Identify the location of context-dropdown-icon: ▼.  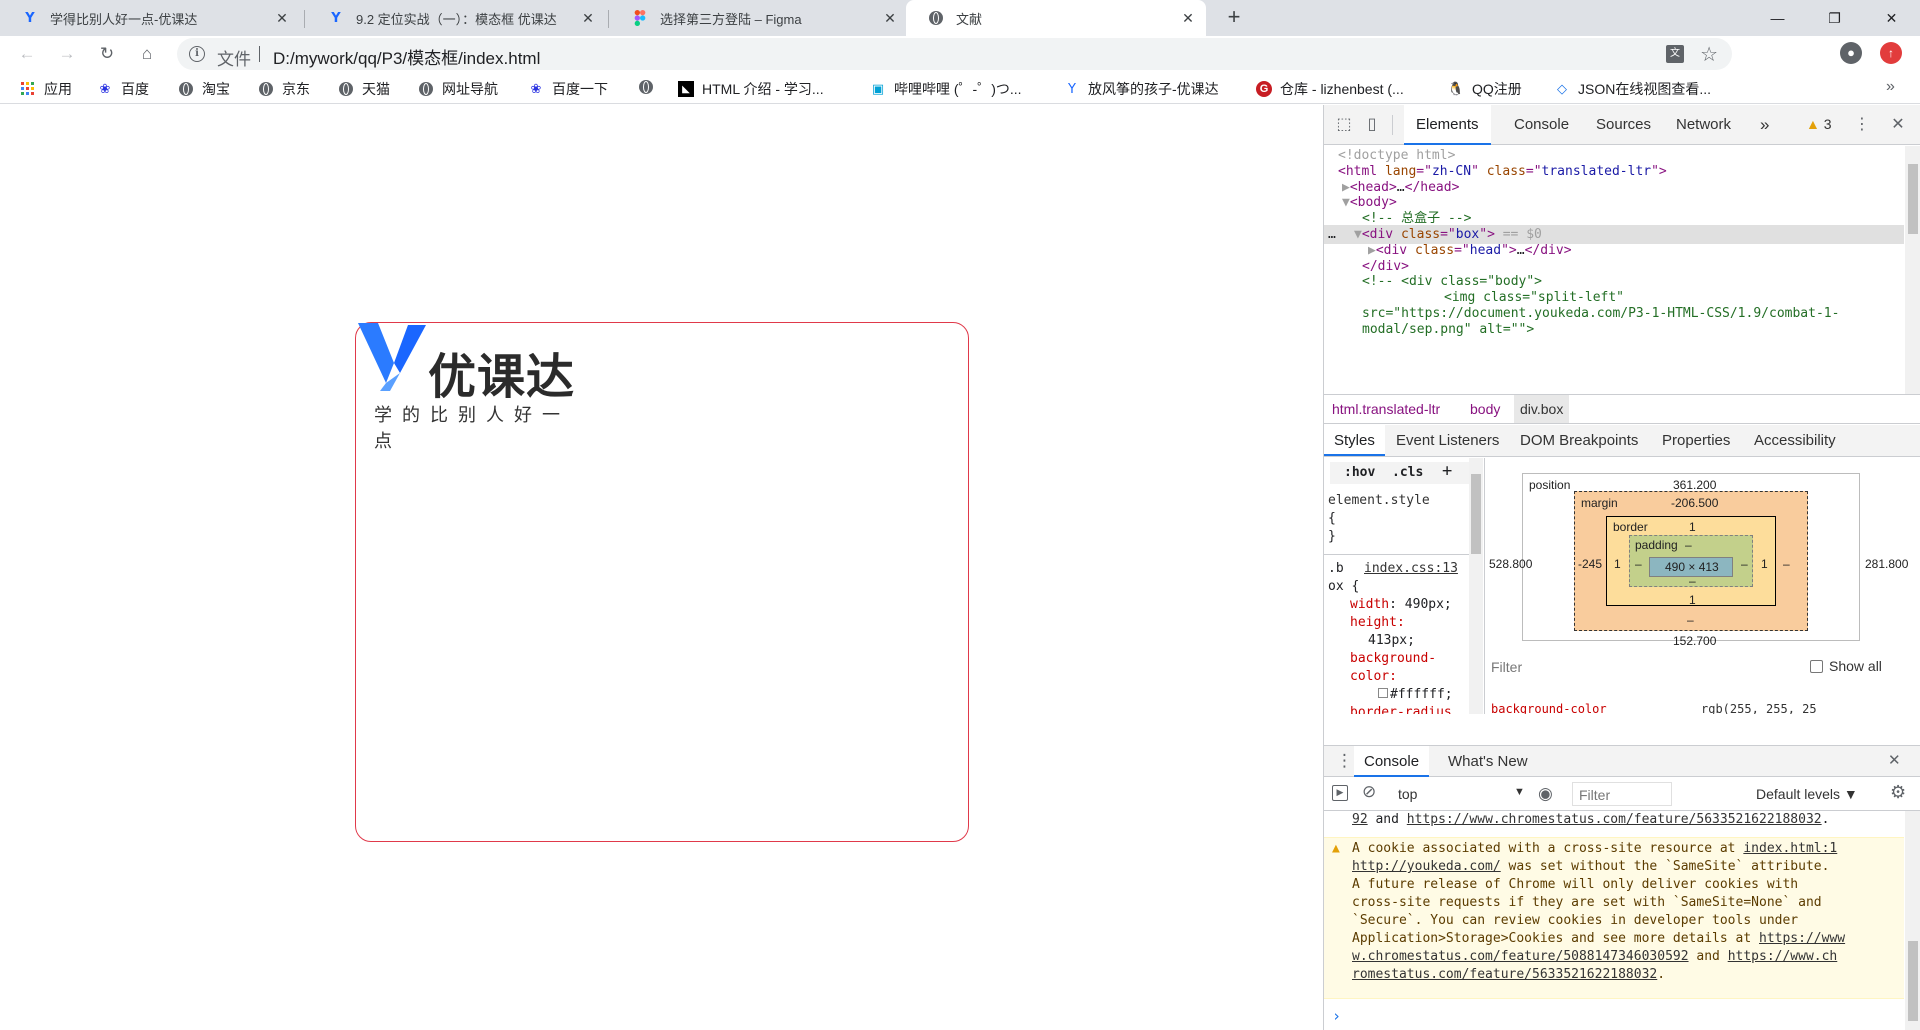
(1519, 792).